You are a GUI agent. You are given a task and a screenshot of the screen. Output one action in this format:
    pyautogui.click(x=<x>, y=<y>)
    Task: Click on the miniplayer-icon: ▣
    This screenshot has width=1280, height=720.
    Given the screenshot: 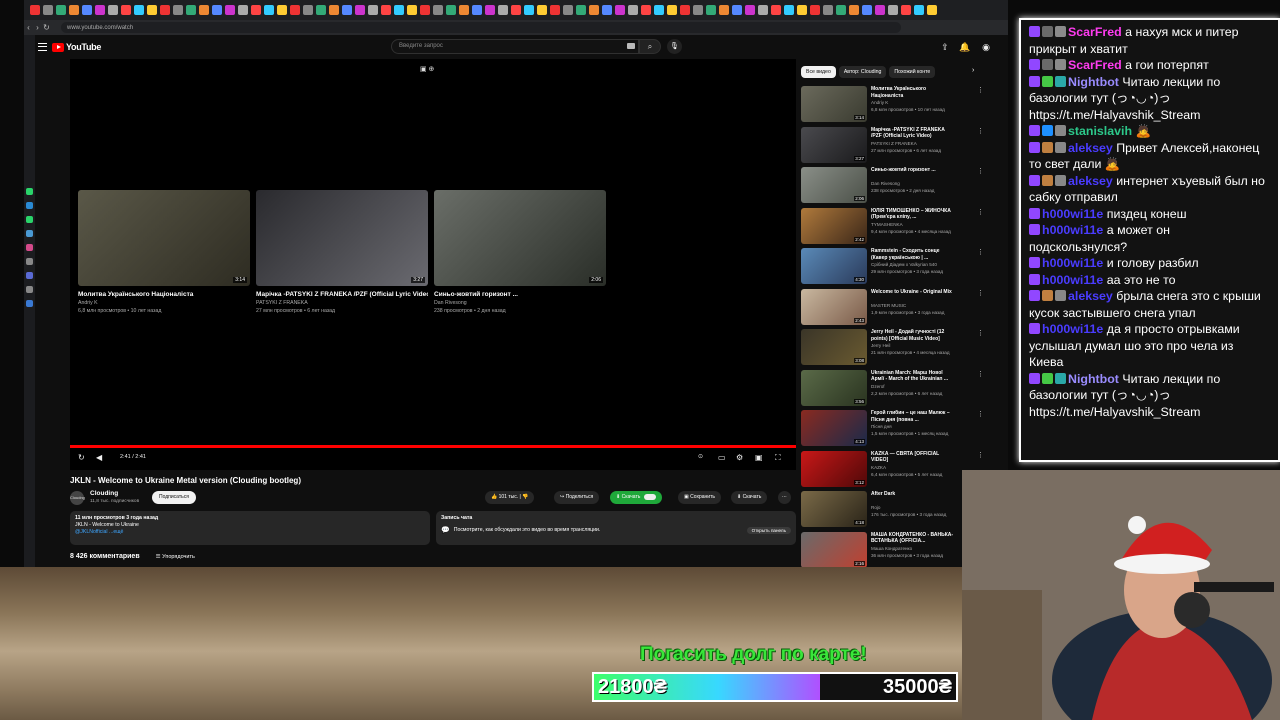 What is the action you would take?
    pyautogui.click(x=759, y=457)
    